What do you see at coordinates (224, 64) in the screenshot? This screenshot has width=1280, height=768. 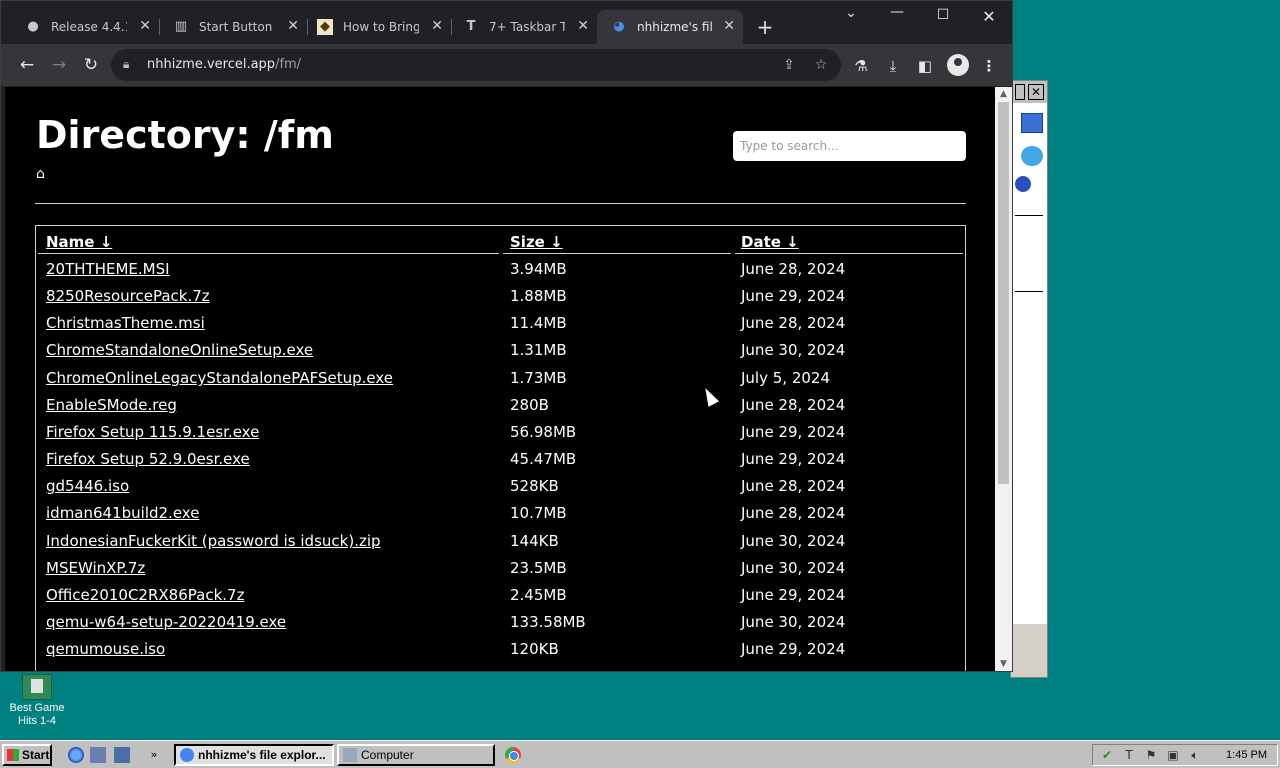 I see `url-text: nhhizme.vercel.app/fm/` at bounding box center [224, 64].